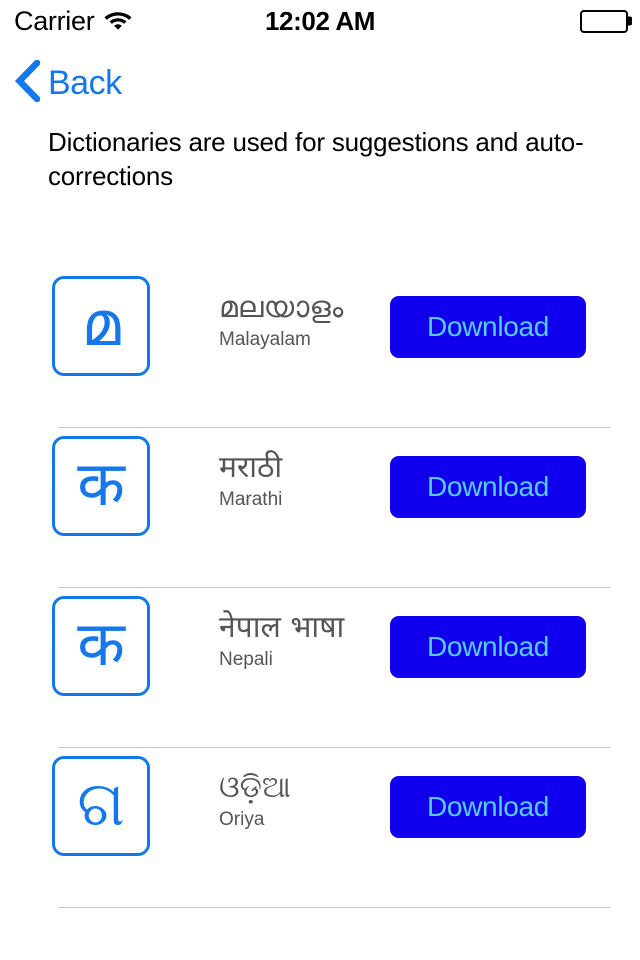 The width and height of the screenshot is (640, 960). What do you see at coordinates (630, 21) in the screenshot?
I see `battery-cap` at bounding box center [630, 21].